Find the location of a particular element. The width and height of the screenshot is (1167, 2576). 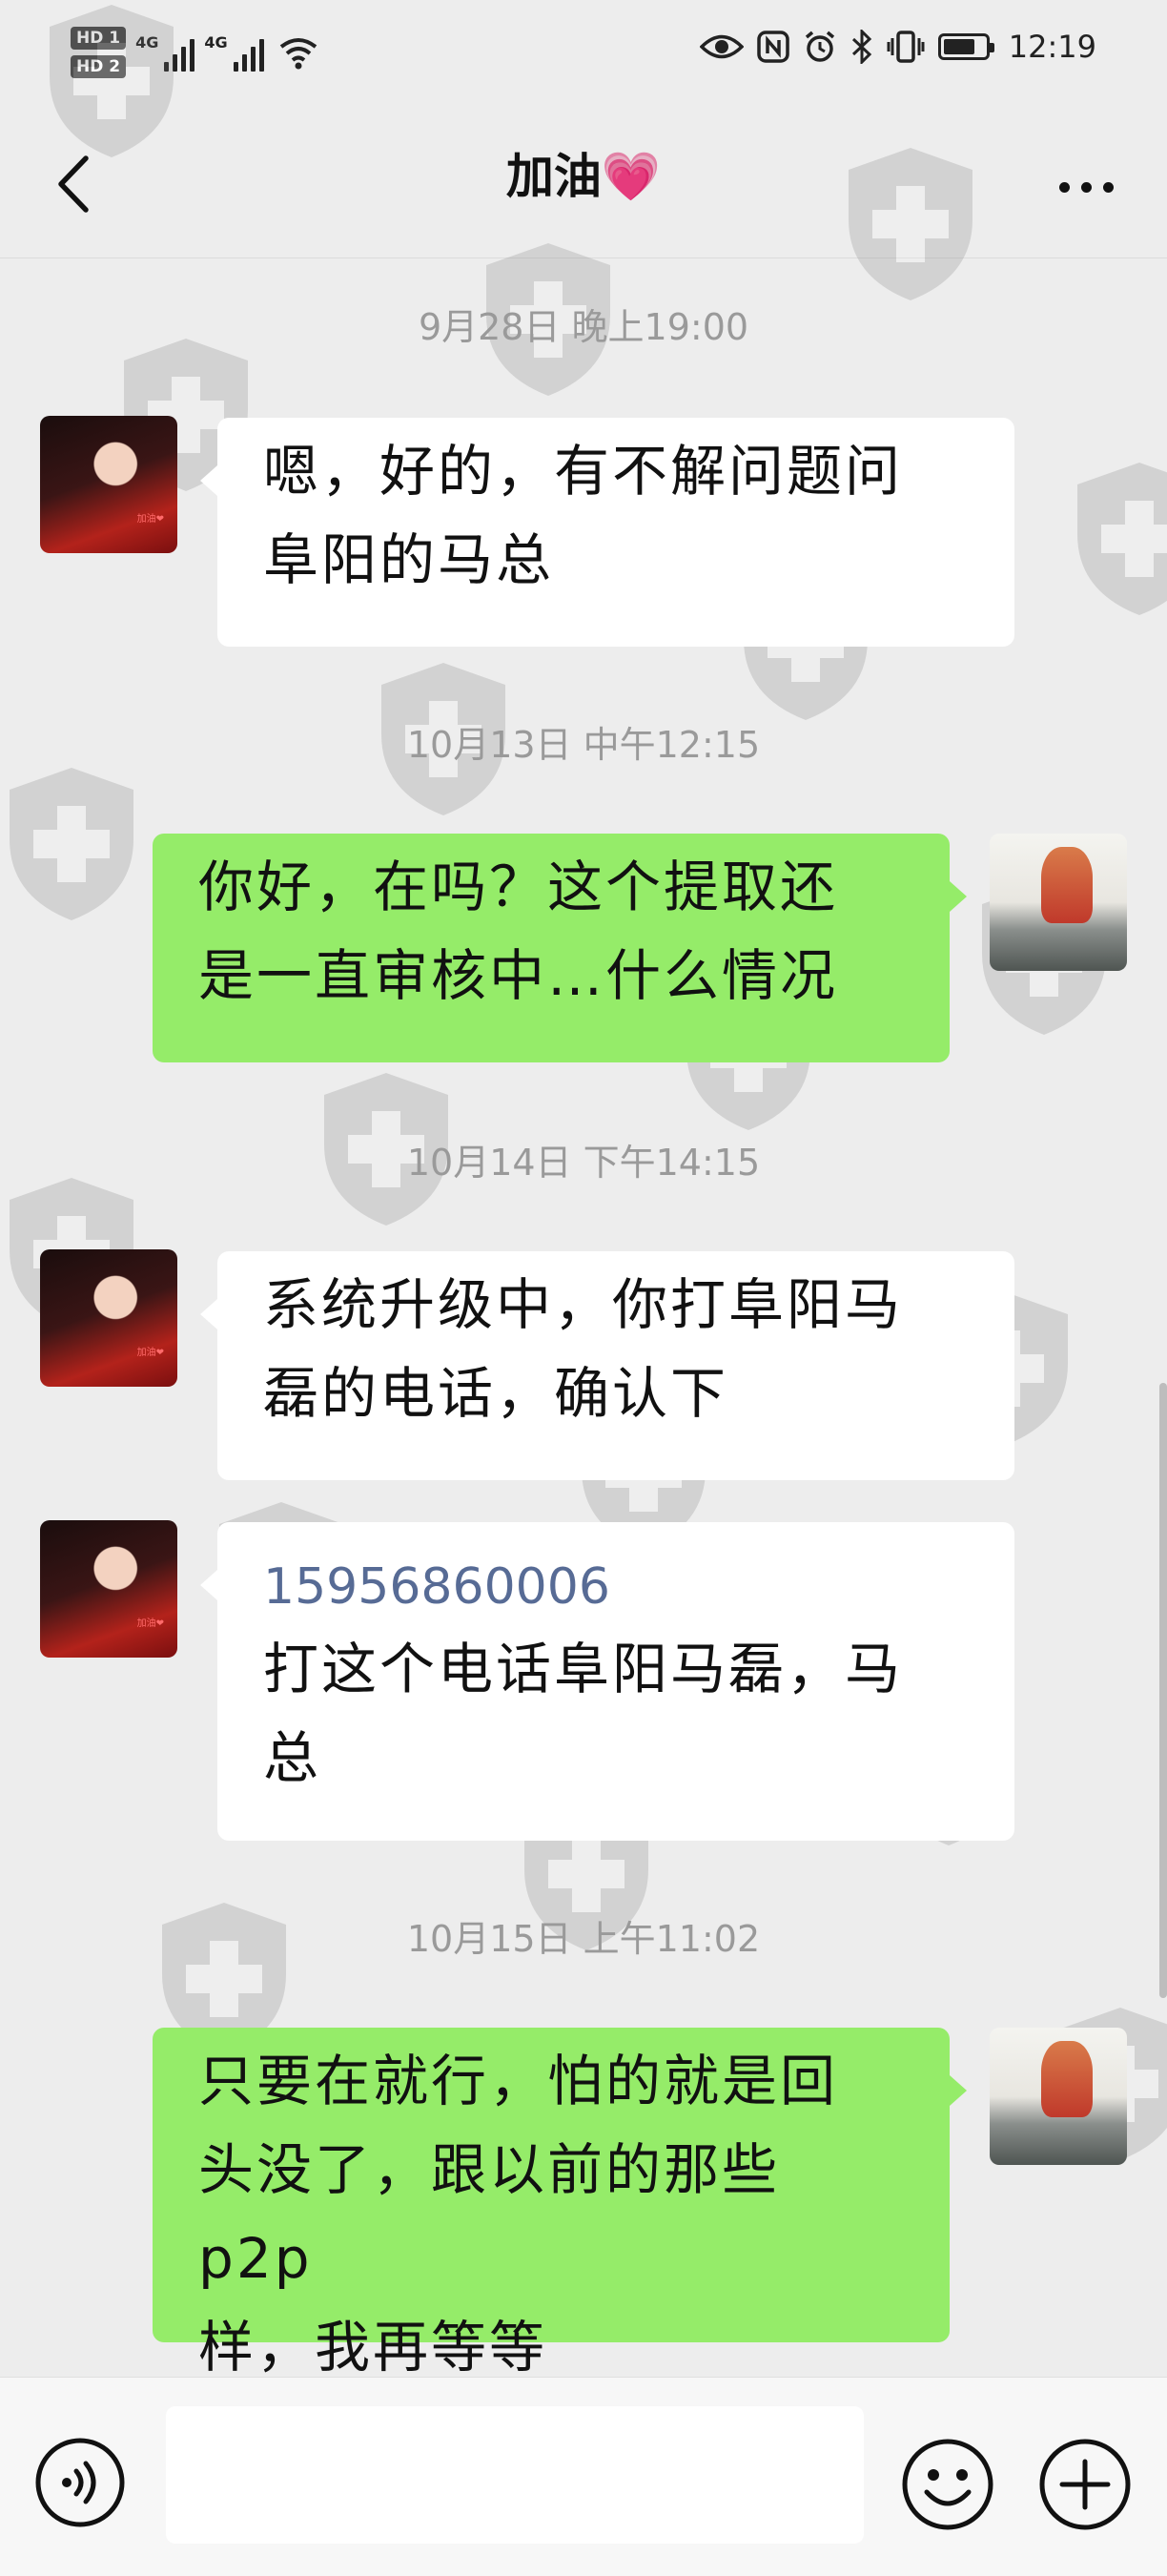

bluetooth-icon is located at coordinates (861, 47).